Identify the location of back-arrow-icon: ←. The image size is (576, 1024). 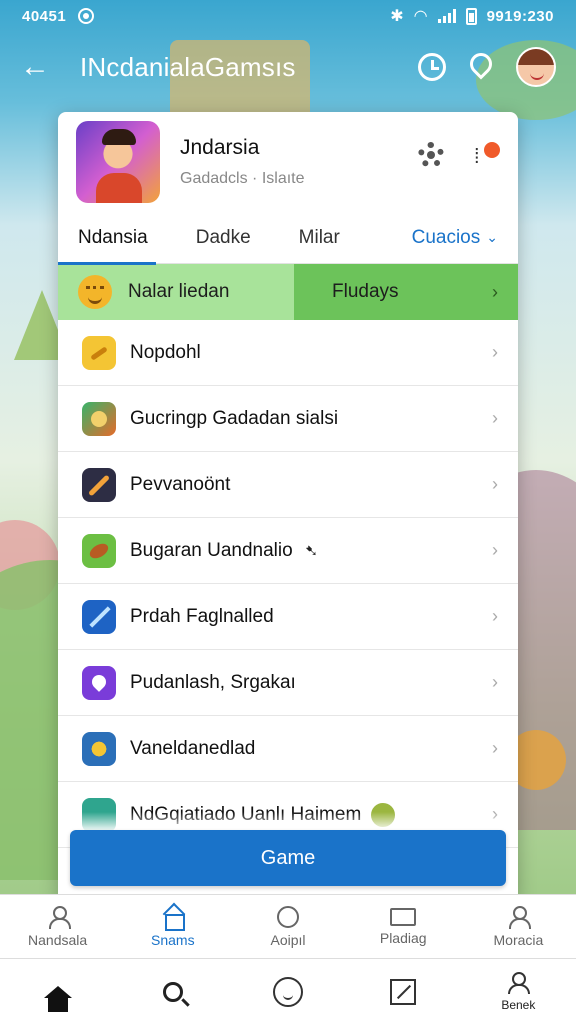
(40, 67).